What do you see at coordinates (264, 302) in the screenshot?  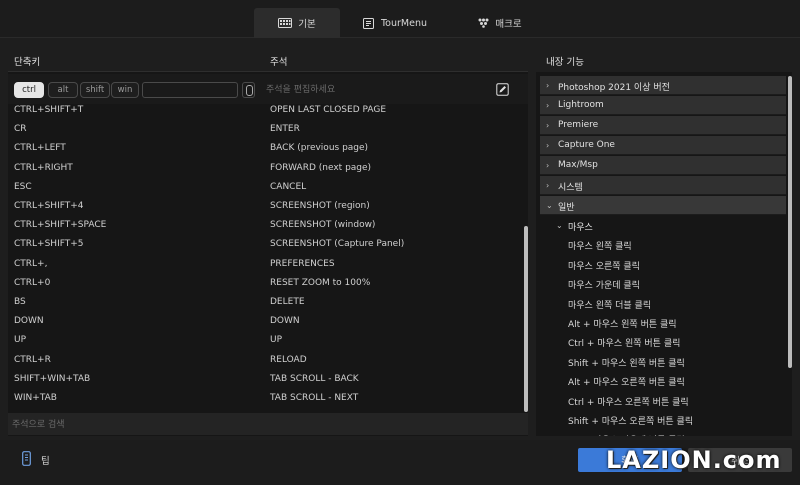 I see `shortcut-row: BS DELETE` at bounding box center [264, 302].